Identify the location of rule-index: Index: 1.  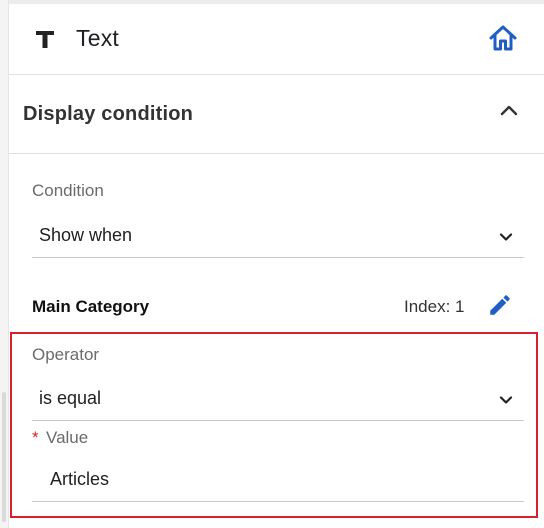
(434, 306).